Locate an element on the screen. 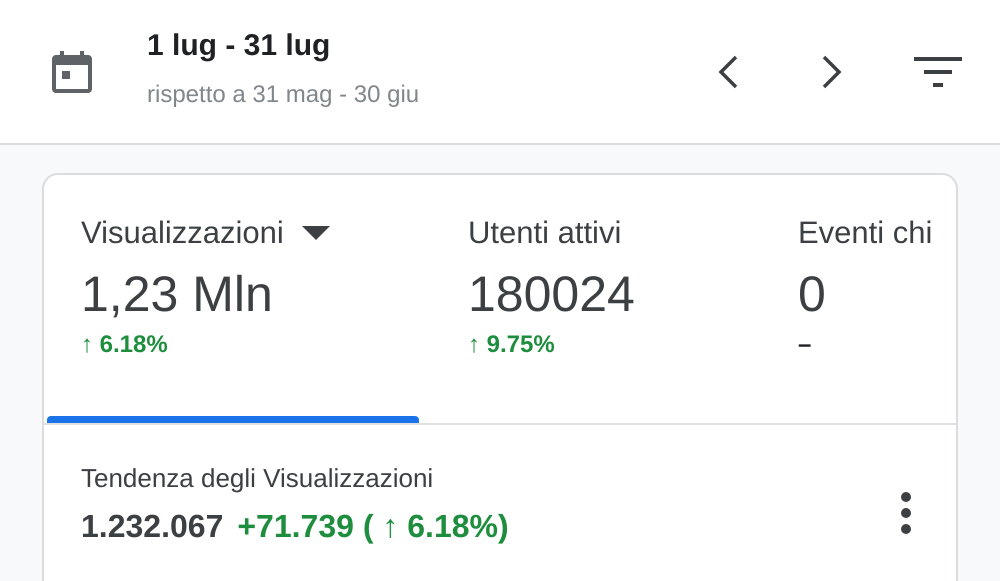 This screenshot has height=581, width=1000. date-range-title: 1 lug - 31 lug is located at coordinates (239, 45).